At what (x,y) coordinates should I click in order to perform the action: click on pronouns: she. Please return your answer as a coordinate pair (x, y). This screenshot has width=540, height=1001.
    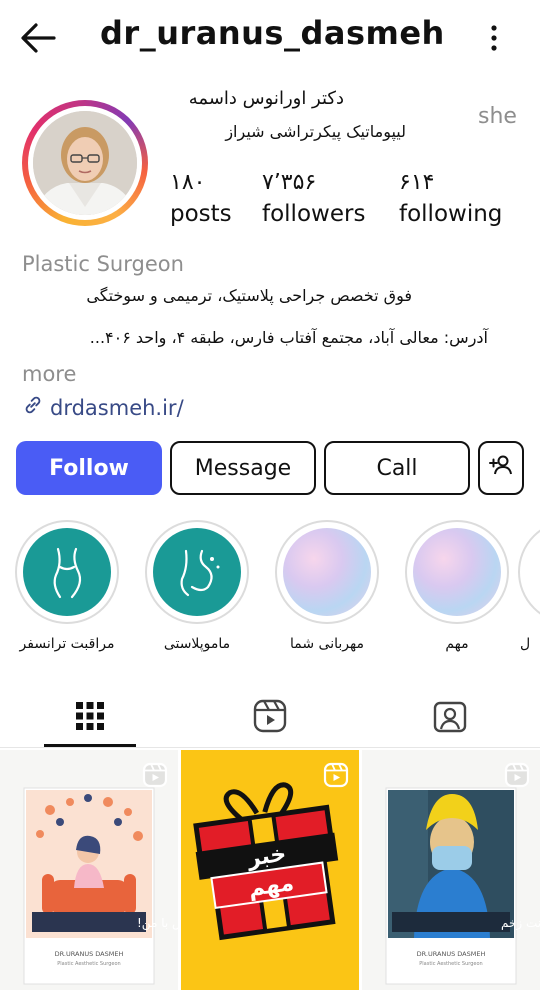
    Looking at the image, I should click on (497, 116).